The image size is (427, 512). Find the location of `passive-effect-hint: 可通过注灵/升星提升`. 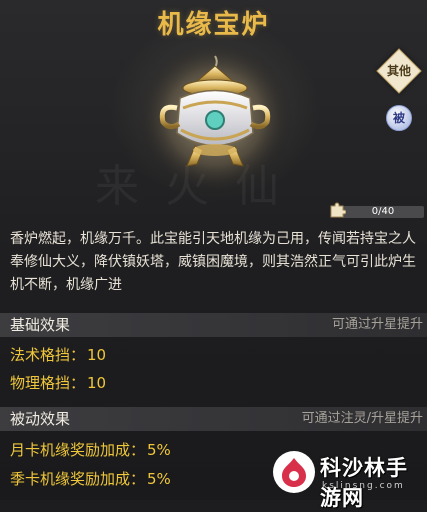

passive-effect-hint: 可通过注灵/升星提升 is located at coordinates (362, 418).